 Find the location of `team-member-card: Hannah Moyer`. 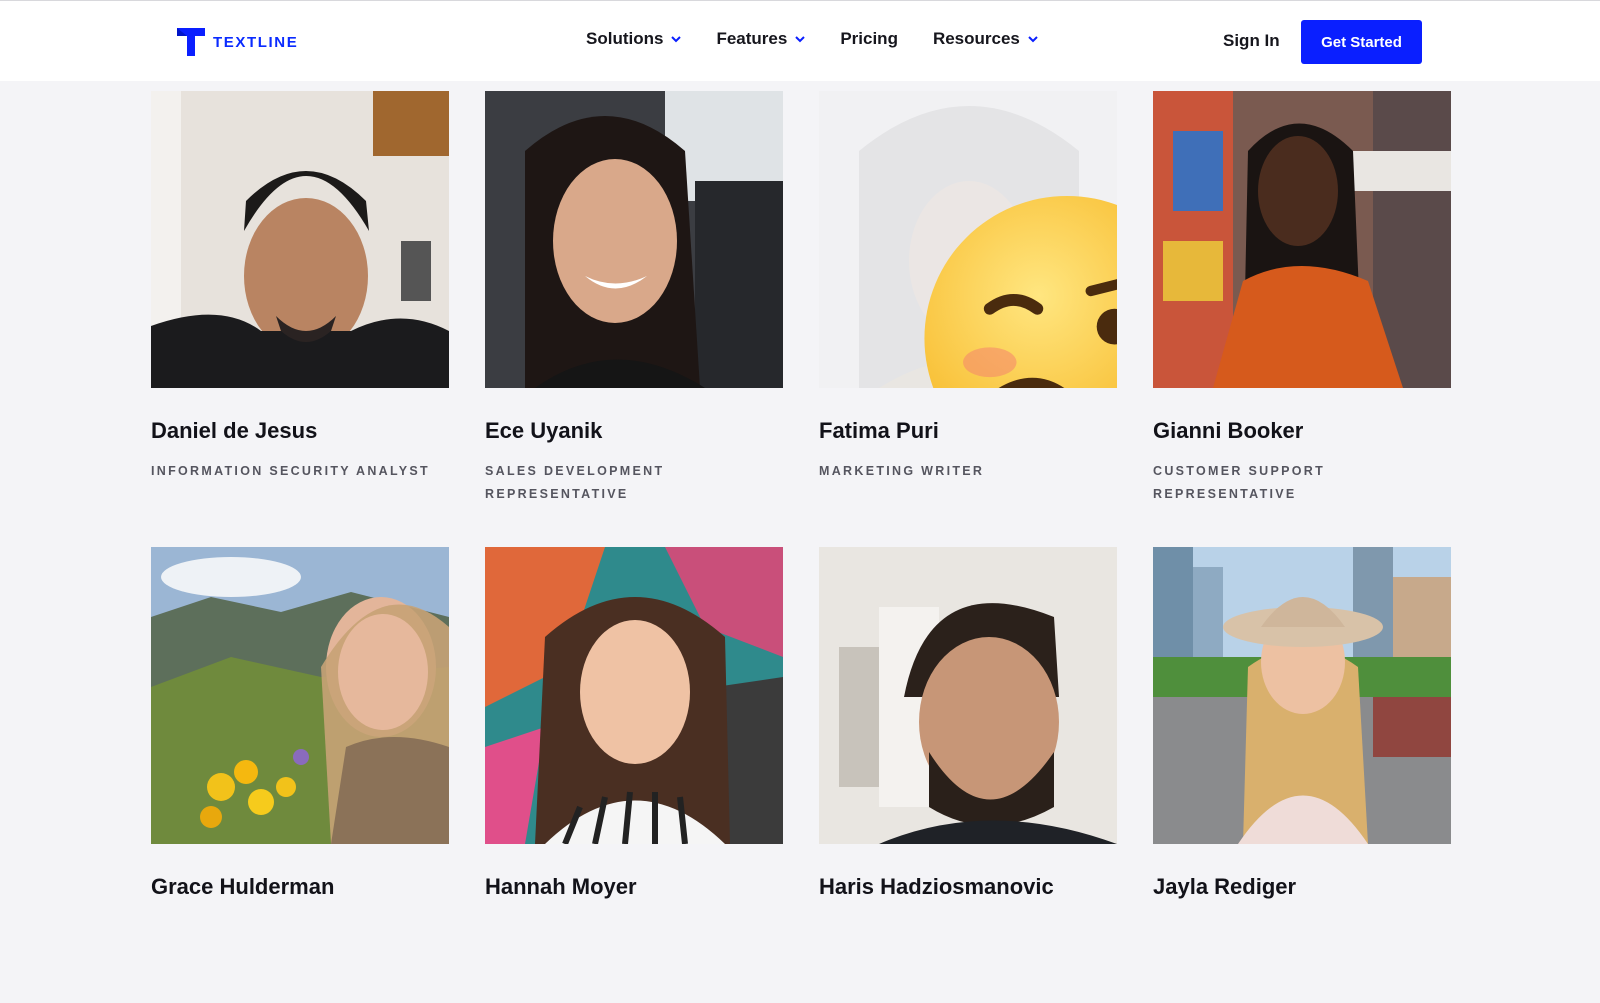

team-member-card: Hannah Moyer is located at coordinates (634, 775).